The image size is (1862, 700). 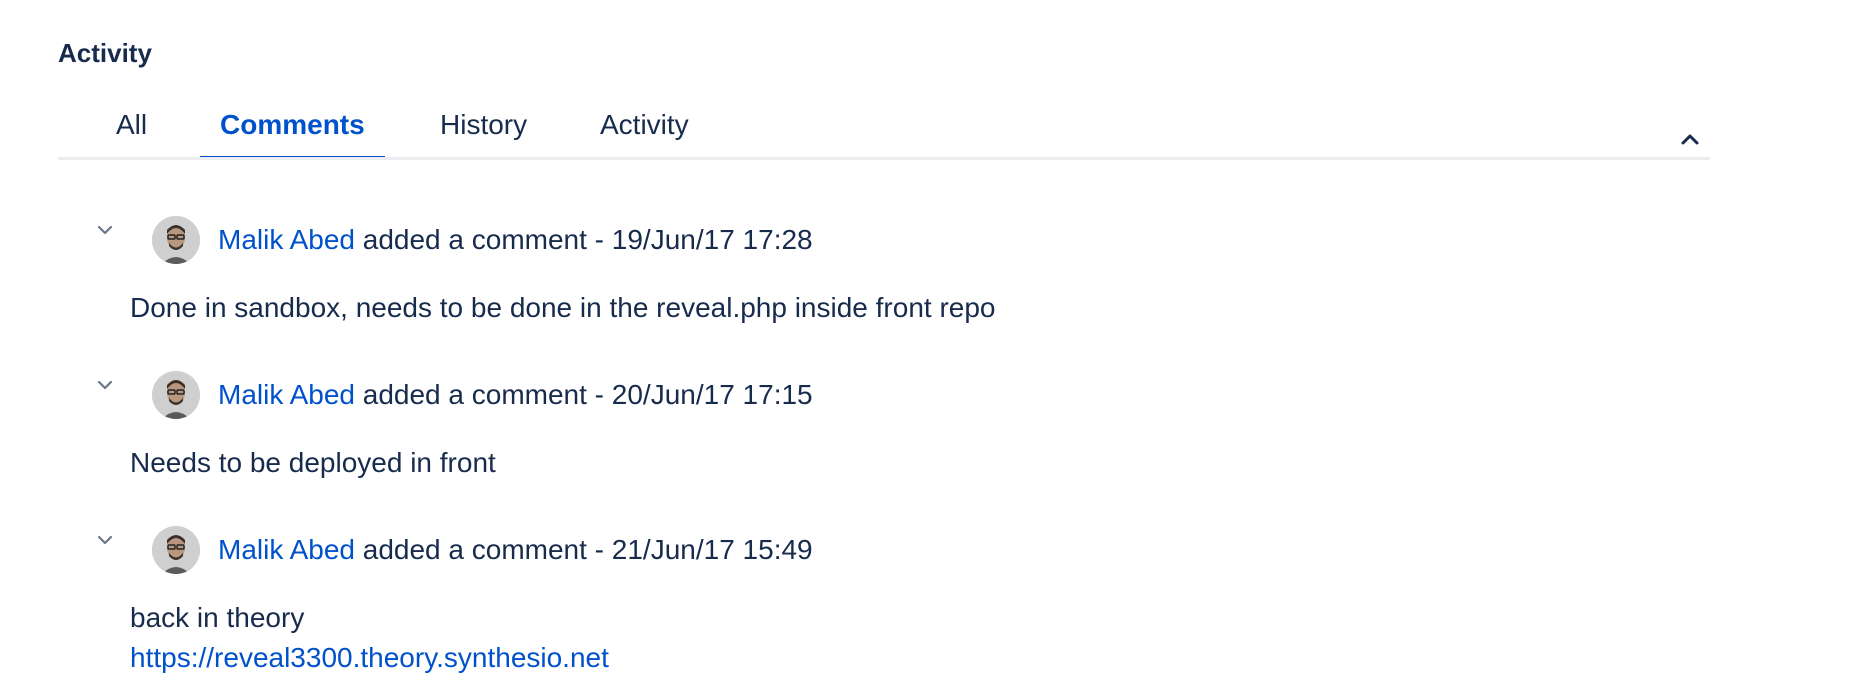 What do you see at coordinates (217, 617) in the screenshot?
I see `comment-text: back in theory` at bounding box center [217, 617].